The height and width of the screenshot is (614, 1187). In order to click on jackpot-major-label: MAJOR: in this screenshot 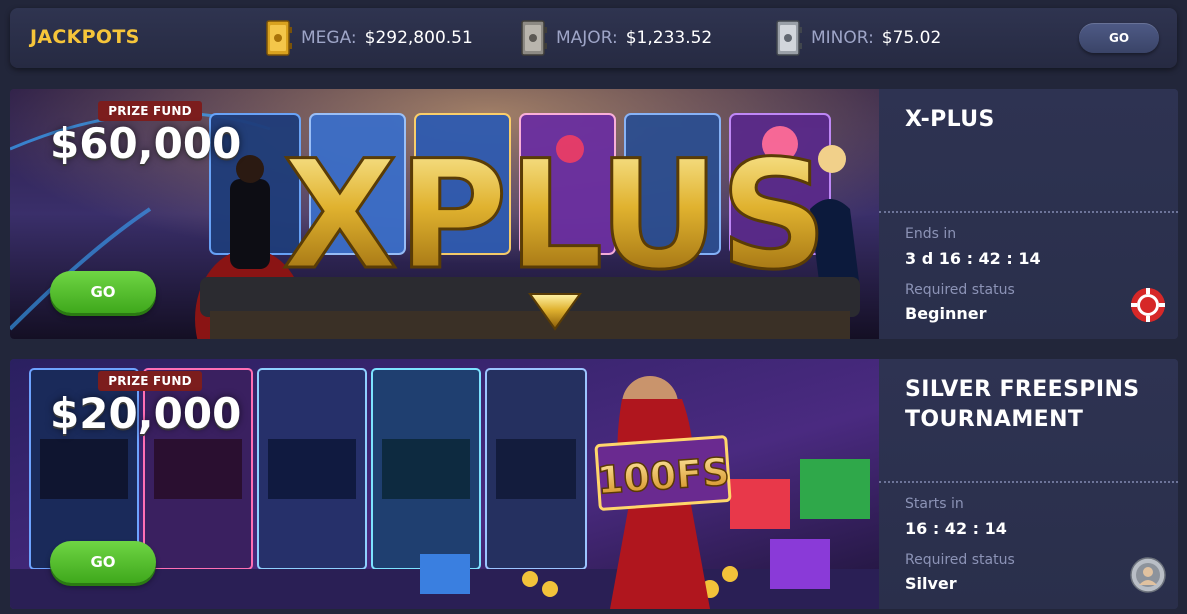, I will do `click(587, 38)`.